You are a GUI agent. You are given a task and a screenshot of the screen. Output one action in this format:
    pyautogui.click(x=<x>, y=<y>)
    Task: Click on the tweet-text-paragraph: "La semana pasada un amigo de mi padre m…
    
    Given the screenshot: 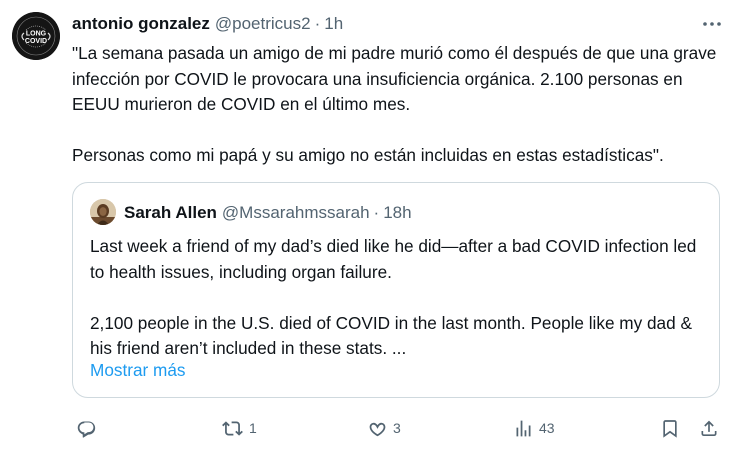 What is the action you would take?
    pyautogui.click(x=394, y=78)
    